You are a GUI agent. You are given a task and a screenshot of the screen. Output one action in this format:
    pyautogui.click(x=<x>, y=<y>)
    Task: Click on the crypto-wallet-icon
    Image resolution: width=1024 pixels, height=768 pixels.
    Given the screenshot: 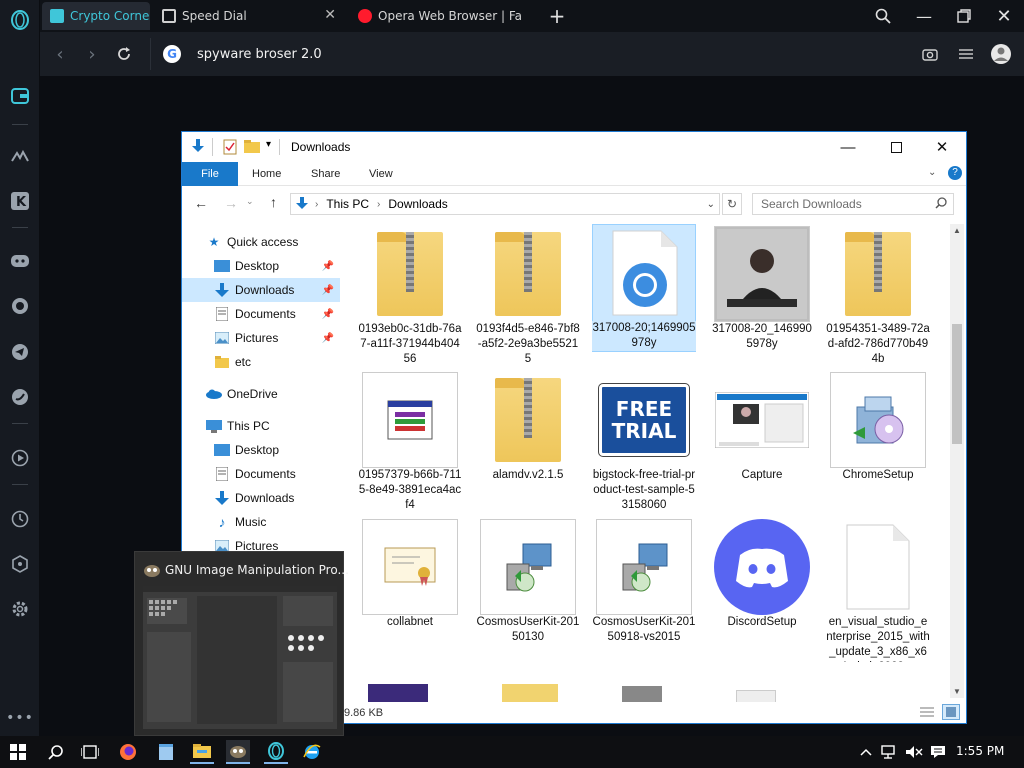 What is the action you would take?
    pyautogui.click(x=20, y=96)
    